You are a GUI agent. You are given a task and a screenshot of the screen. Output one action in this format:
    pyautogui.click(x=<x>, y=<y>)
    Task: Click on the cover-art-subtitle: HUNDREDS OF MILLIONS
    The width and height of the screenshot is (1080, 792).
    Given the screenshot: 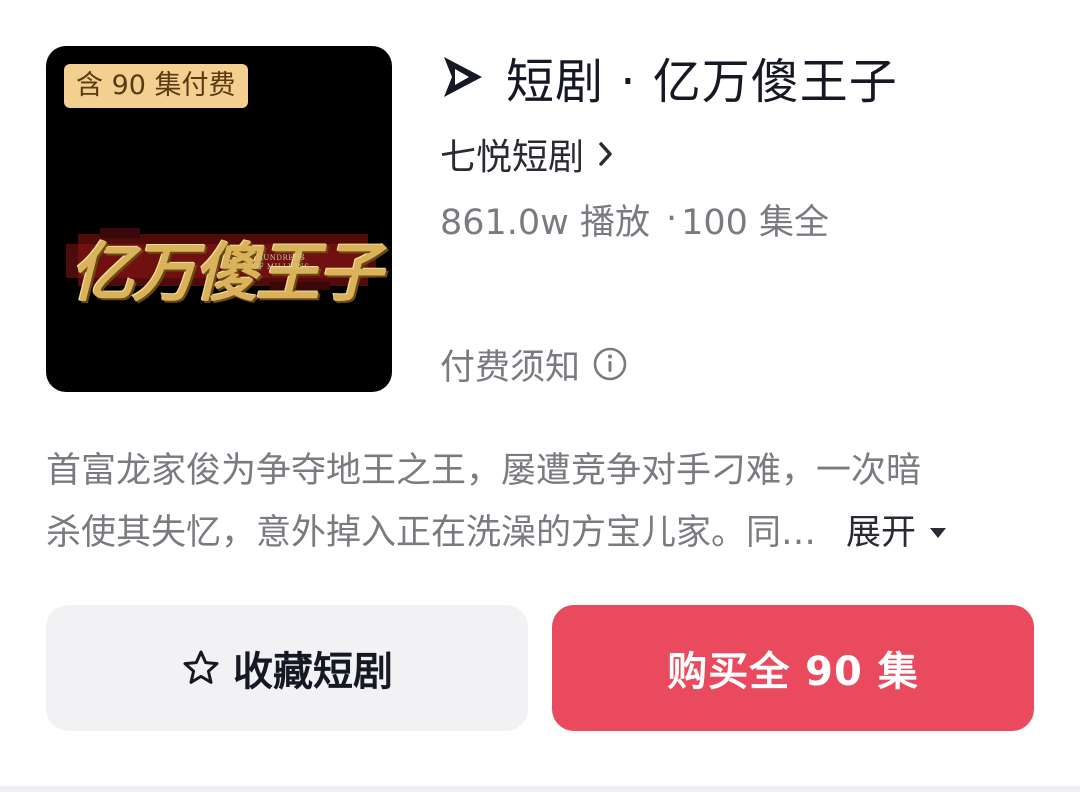 What is the action you would take?
    pyautogui.click(x=281, y=262)
    